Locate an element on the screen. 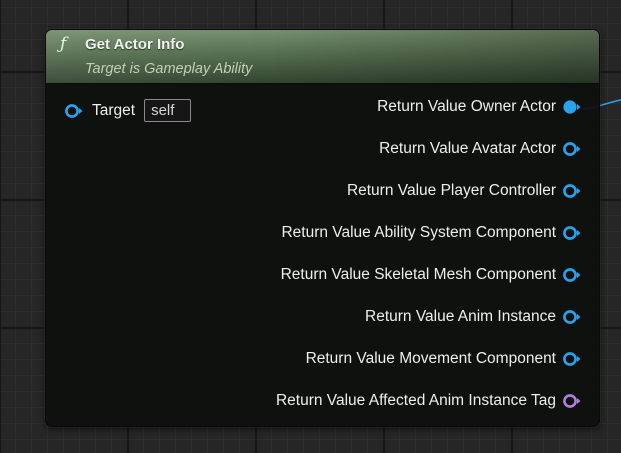  input-pin-label: Target is located at coordinates (114, 110).